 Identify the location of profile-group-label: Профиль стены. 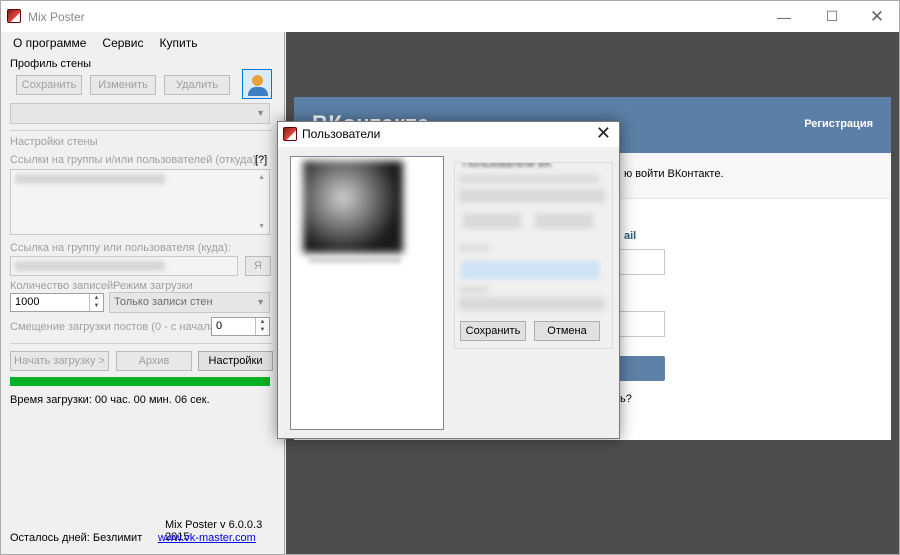
(51, 64).